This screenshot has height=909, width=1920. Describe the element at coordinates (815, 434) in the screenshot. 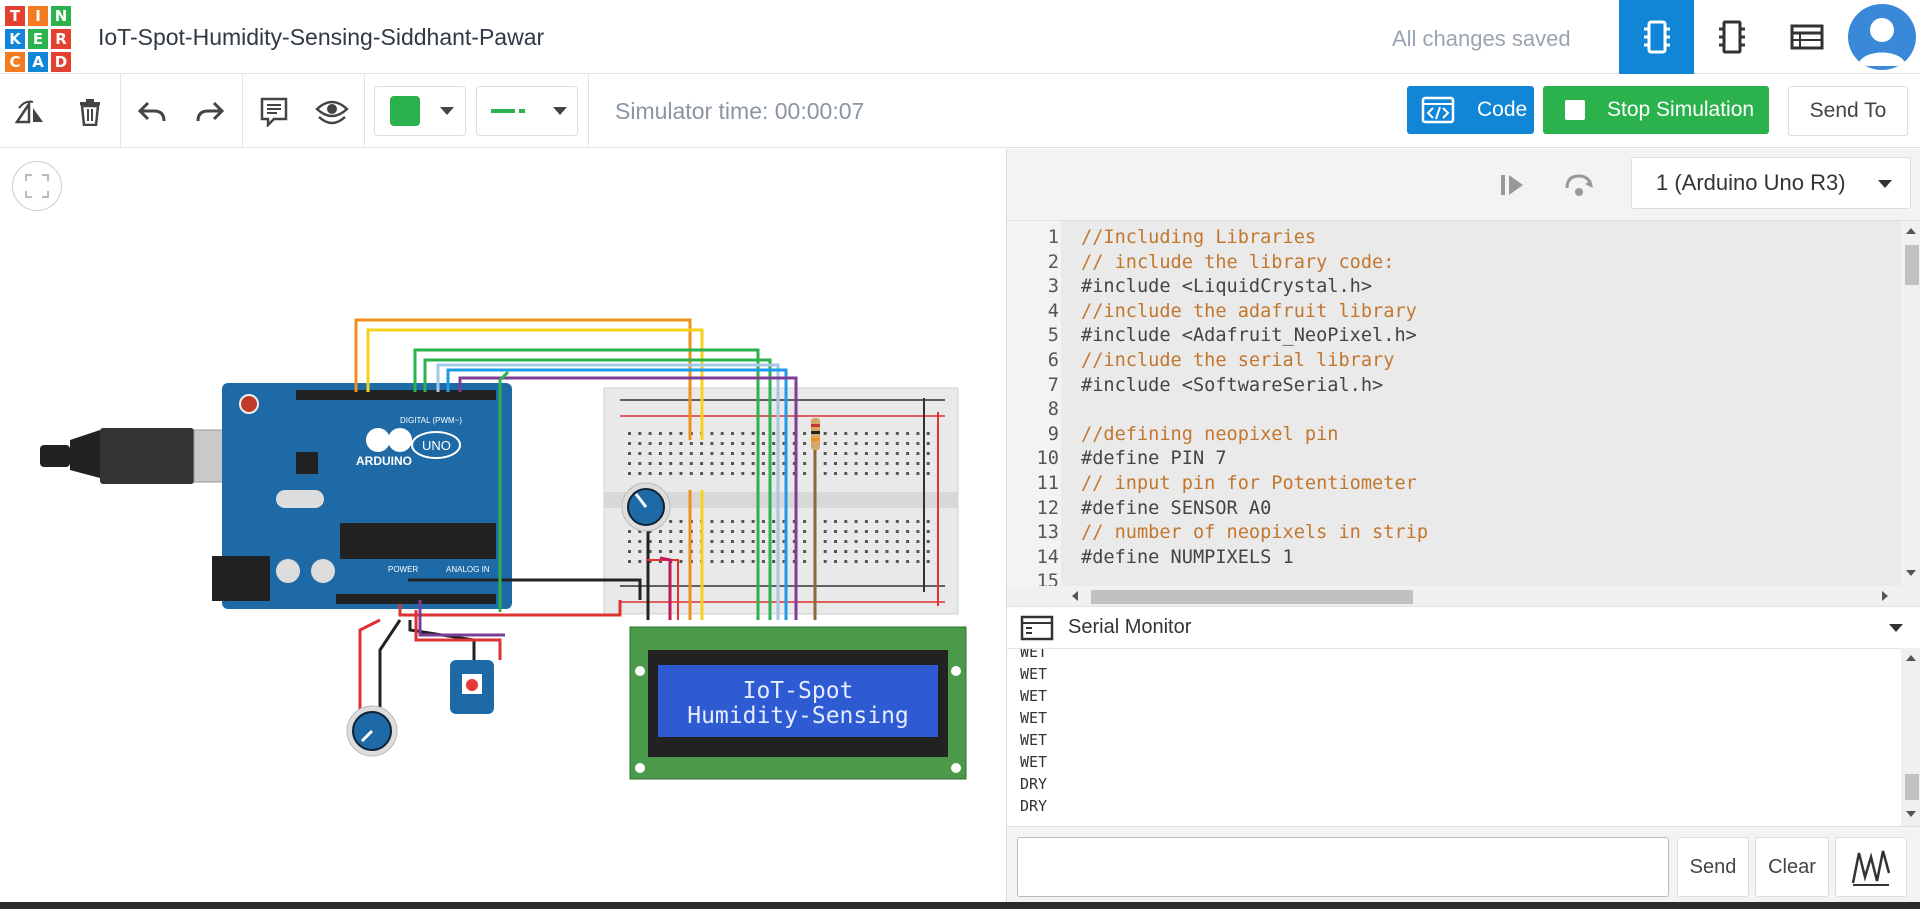

I see `resistor` at that location.